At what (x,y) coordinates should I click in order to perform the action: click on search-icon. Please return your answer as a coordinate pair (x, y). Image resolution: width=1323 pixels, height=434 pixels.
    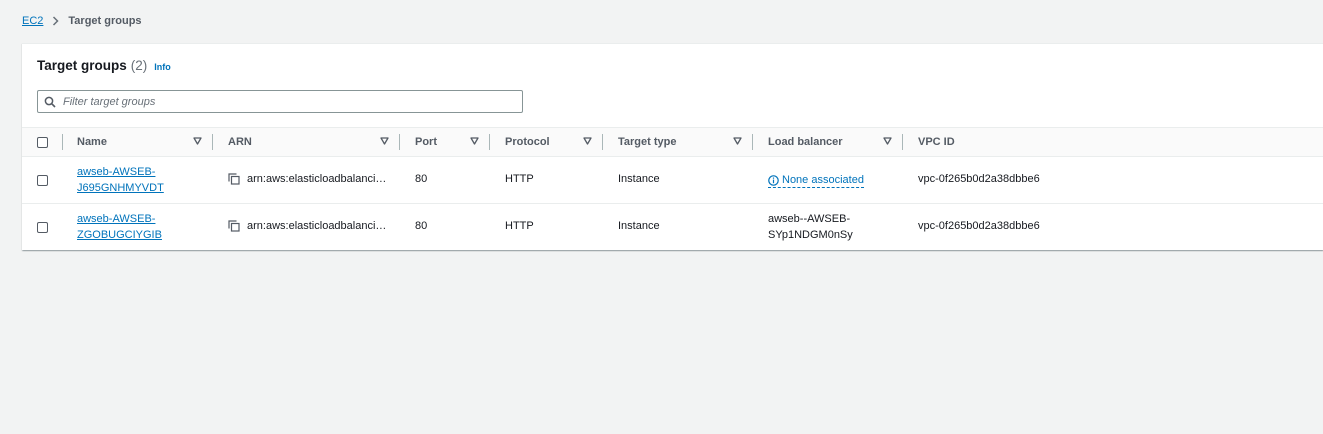
    Looking at the image, I should click on (50, 102).